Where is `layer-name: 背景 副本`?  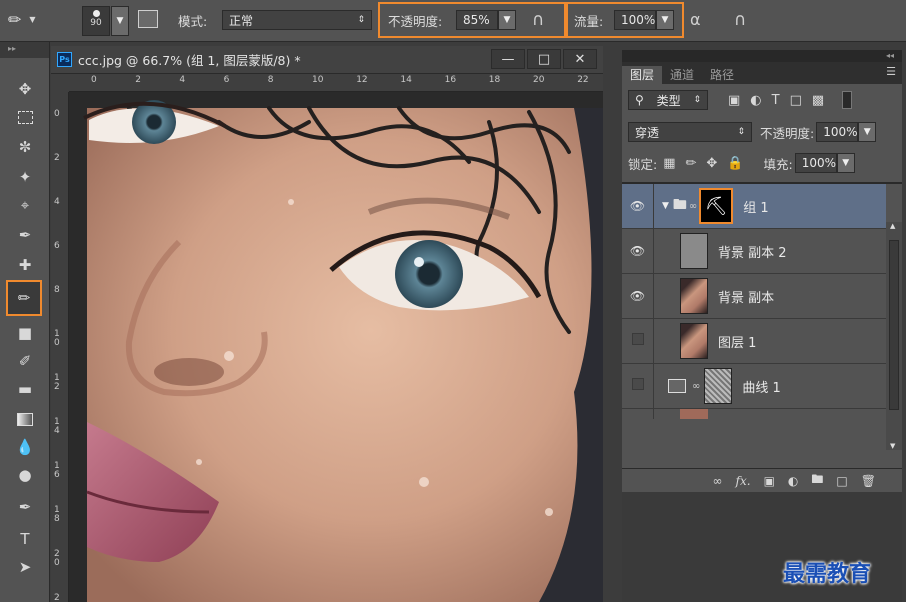
layer-name: 背景 副本 is located at coordinates (746, 296).